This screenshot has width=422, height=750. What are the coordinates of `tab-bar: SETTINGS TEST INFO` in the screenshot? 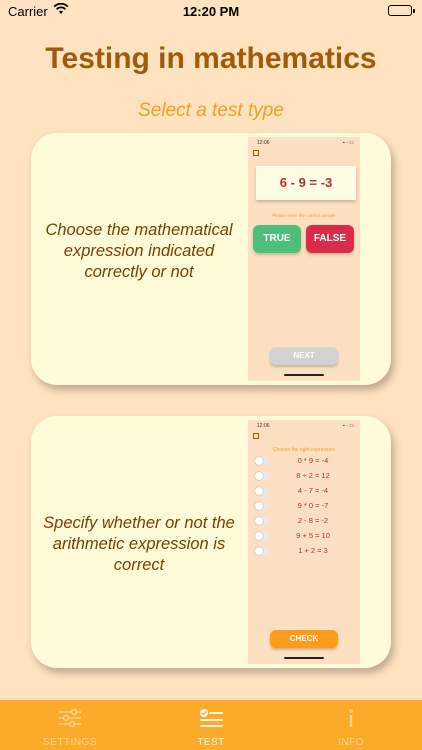 It's located at (211, 725).